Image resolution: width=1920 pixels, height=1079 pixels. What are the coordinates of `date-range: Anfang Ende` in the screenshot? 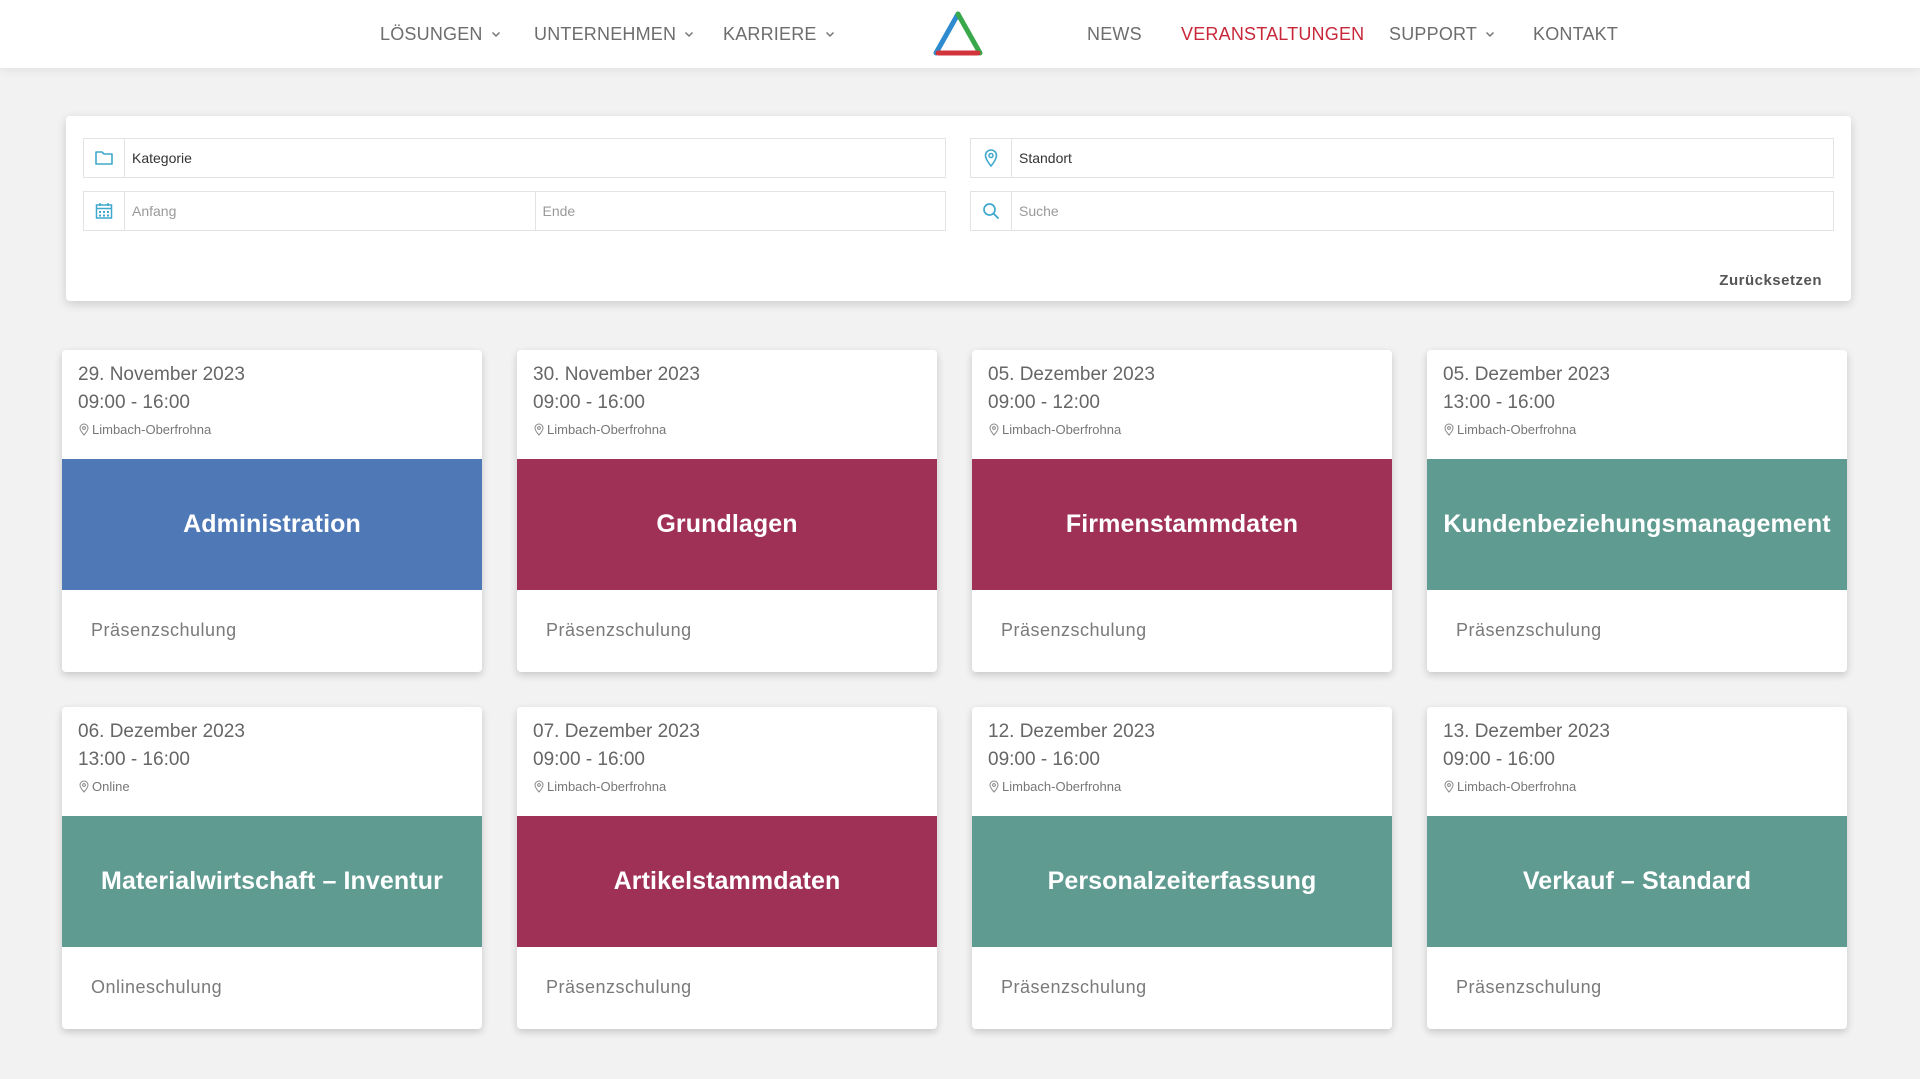 It's located at (514, 211).